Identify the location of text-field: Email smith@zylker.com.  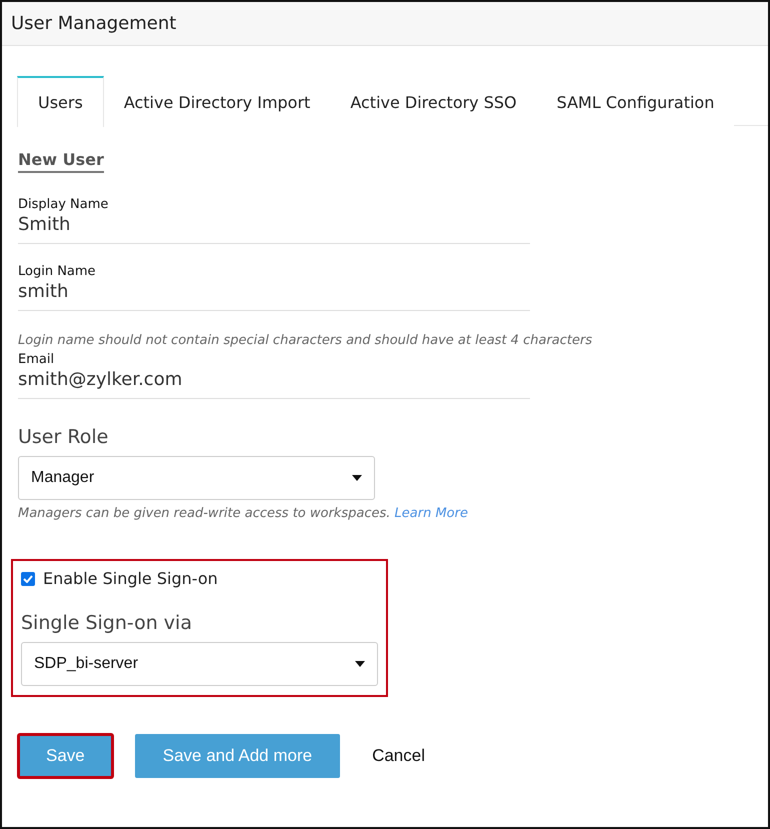
(274, 373).